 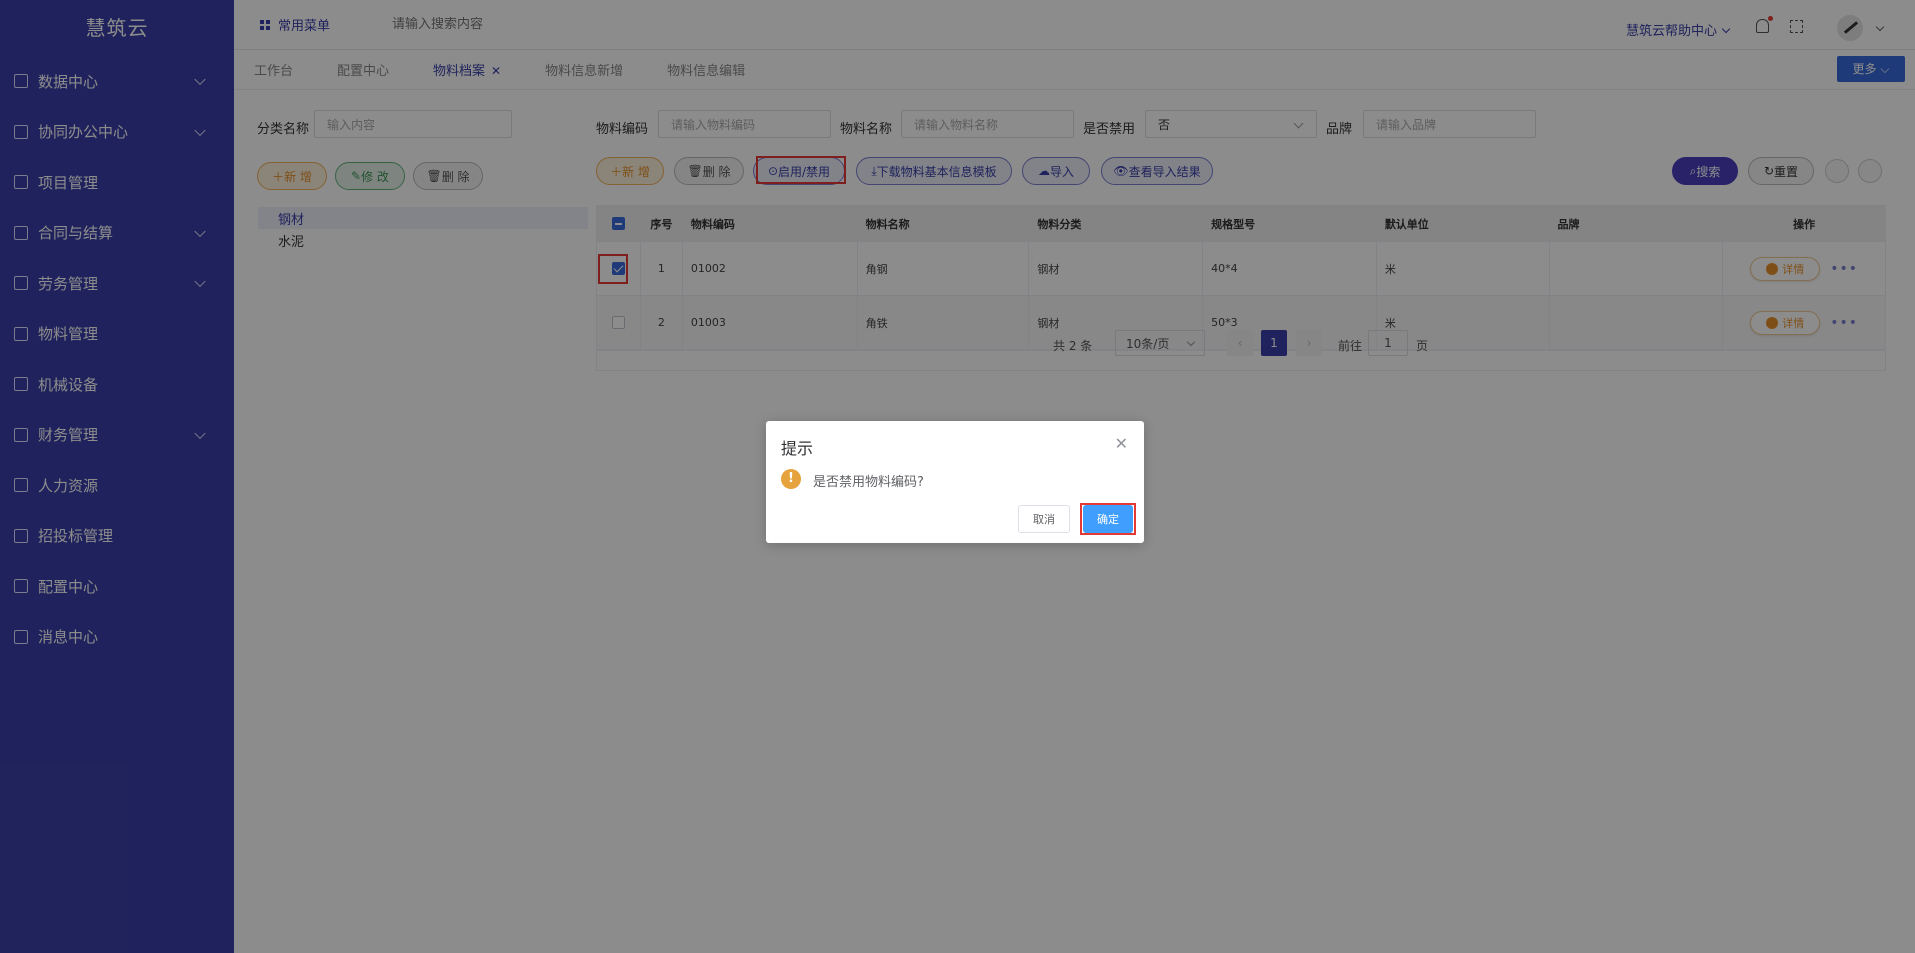 What do you see at coordinates (797, 448) in the screenshot?
I see `dialog-title: 提示` at bounding box center [797, 448].